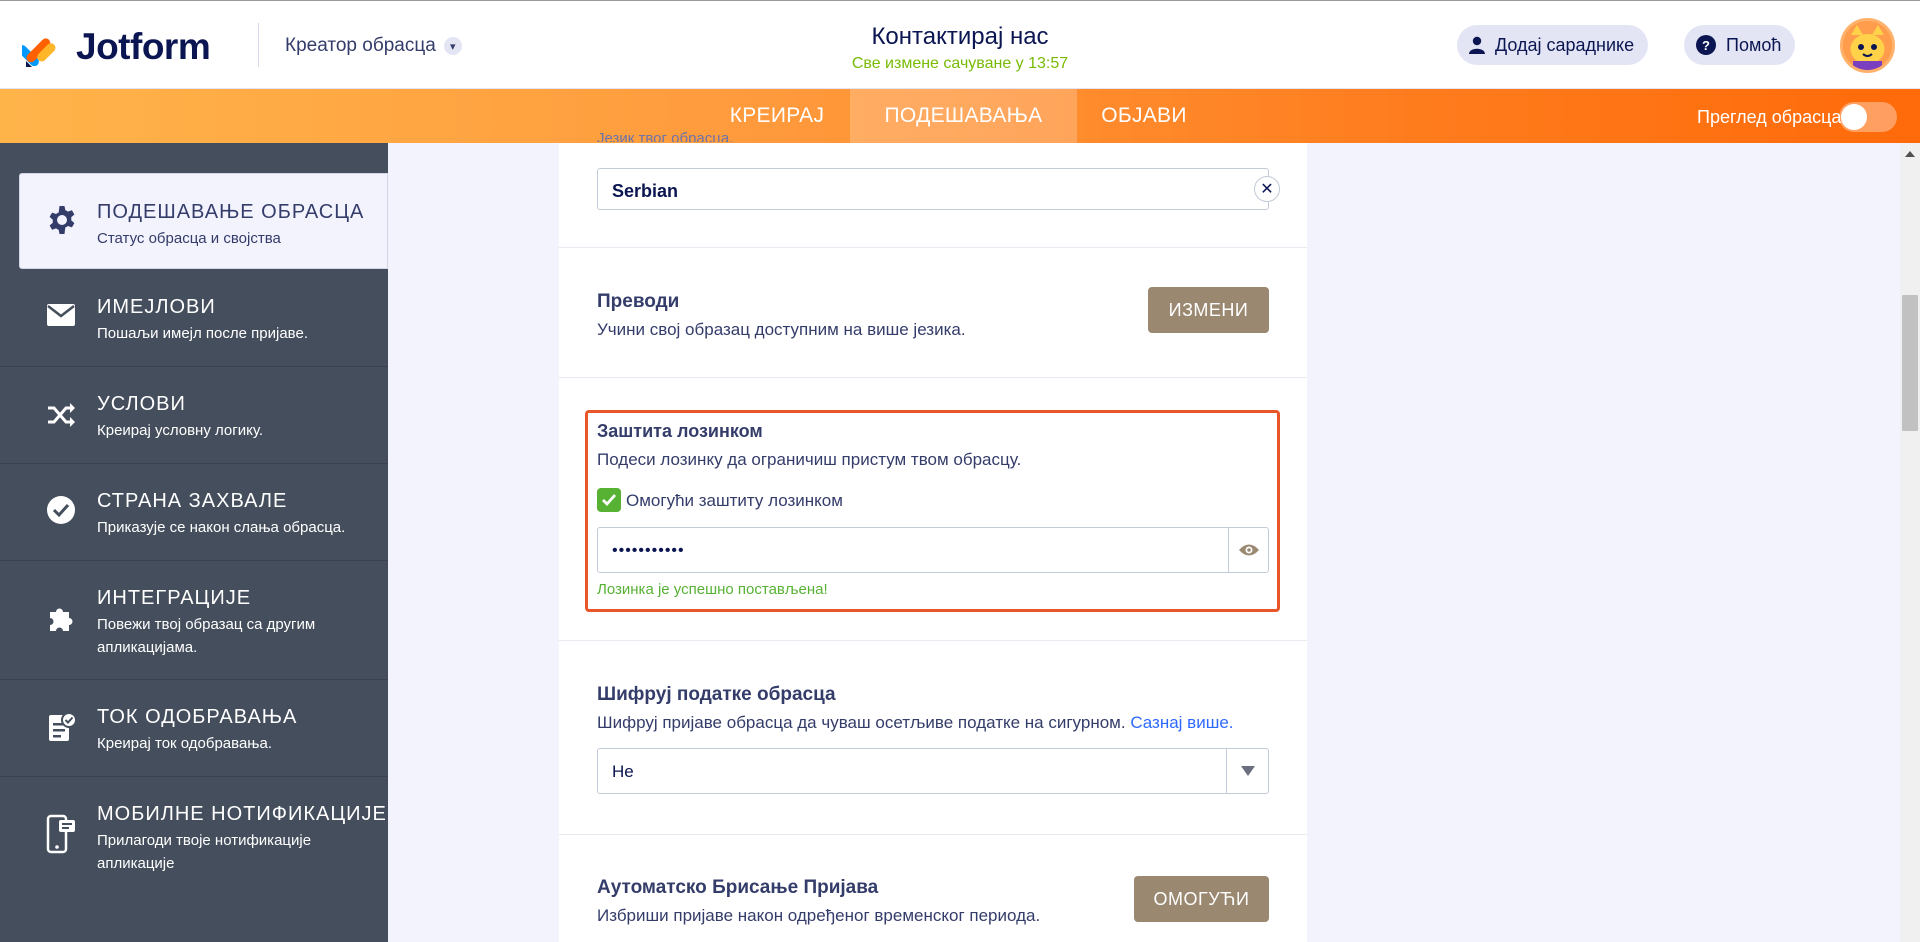 The image size is (1920, 942). I want to click on caret-down-icon, so click(1247, 771).